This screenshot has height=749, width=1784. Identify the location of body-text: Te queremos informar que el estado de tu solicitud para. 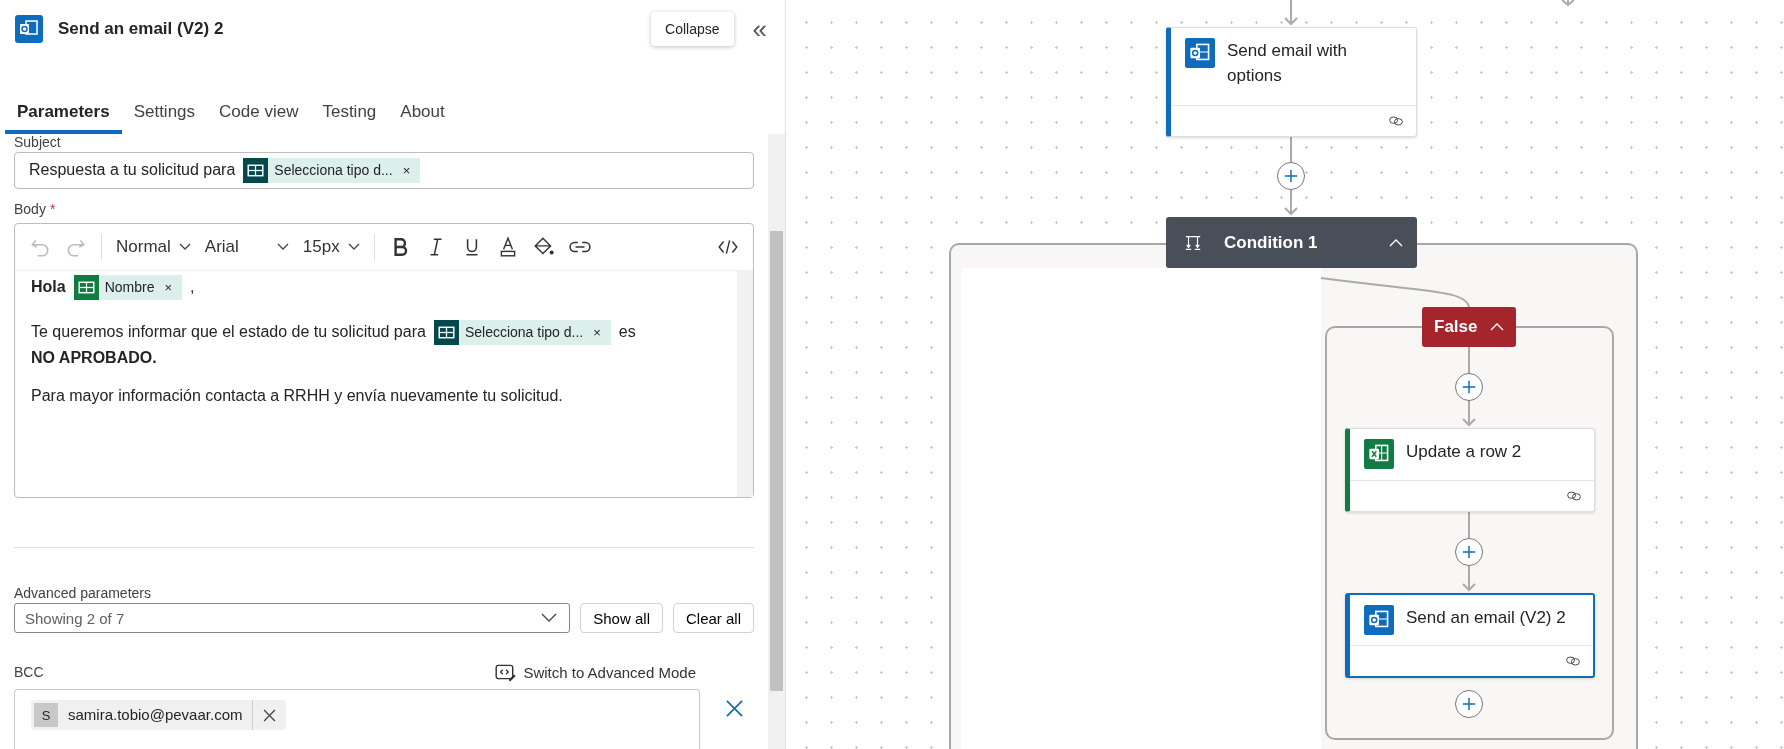
(228, 332).